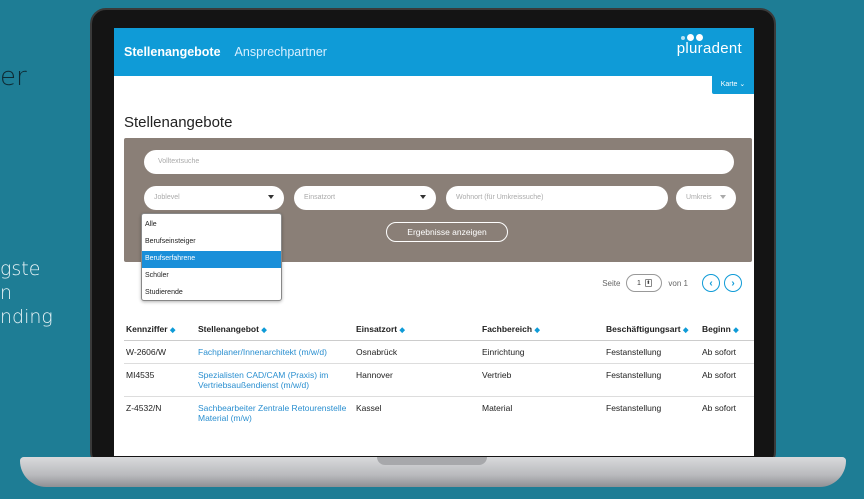  Describe the element at coordinates (160, 380) in the screenshot. I see `cell-id: MI4535` at that location.